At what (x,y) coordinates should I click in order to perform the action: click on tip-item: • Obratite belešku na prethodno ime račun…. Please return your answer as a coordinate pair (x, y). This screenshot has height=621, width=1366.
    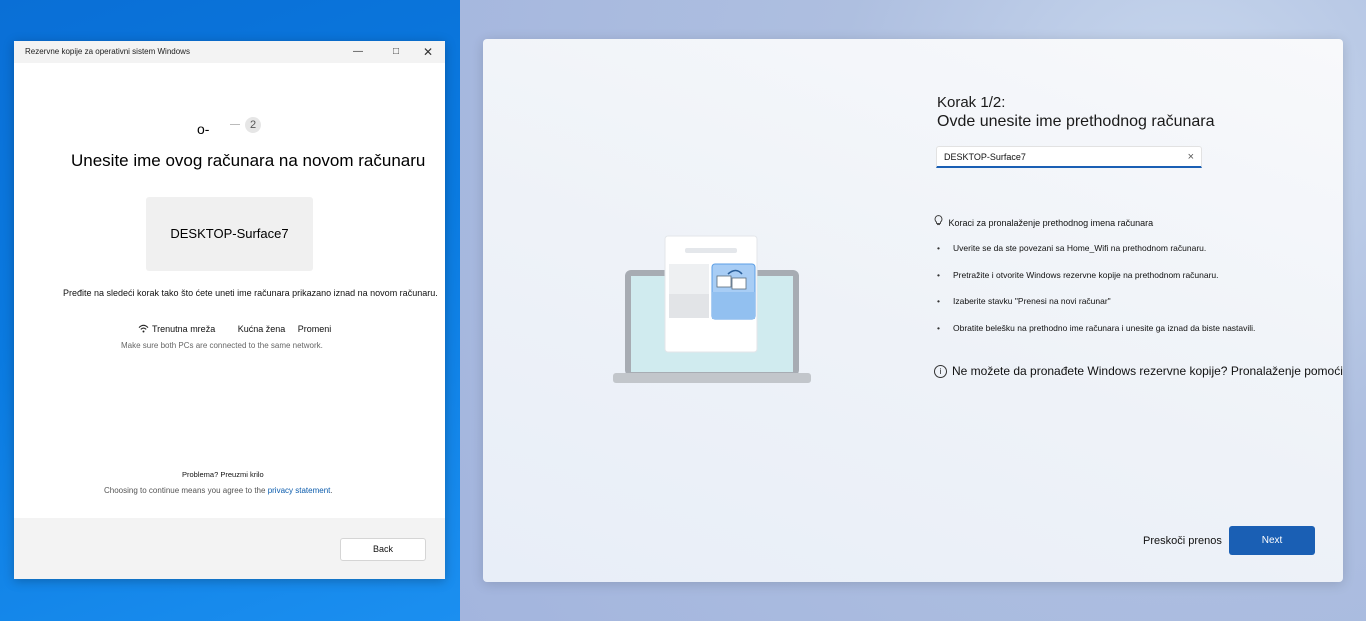
    Looking at the image, I should click on (1096, 328).